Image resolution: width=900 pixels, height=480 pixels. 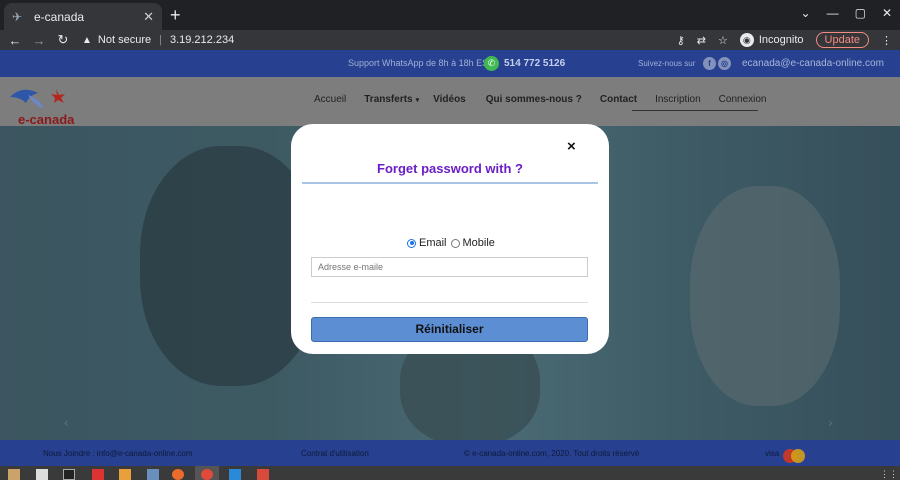 What do you see at coordinates (794, 456) in the screenshot?
I see `mastercard-icon` at bounding box center [794, 456].